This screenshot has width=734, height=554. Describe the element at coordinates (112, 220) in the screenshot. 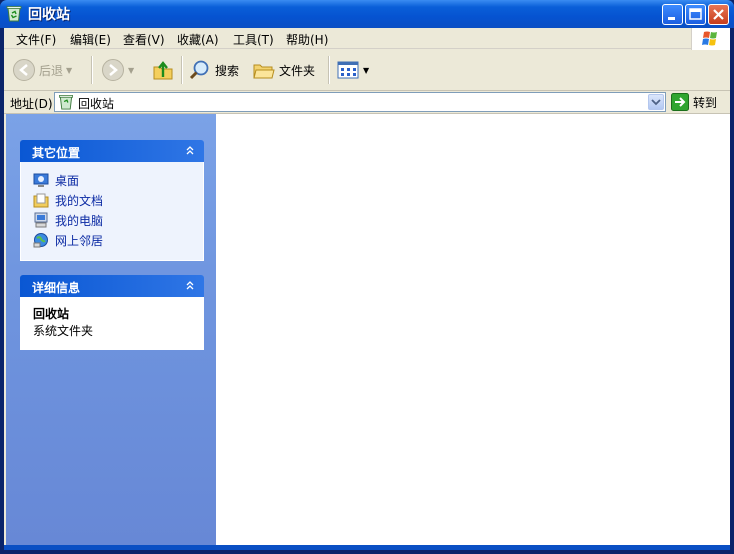

I see `place-link-computer: 我的电脑` at that location.